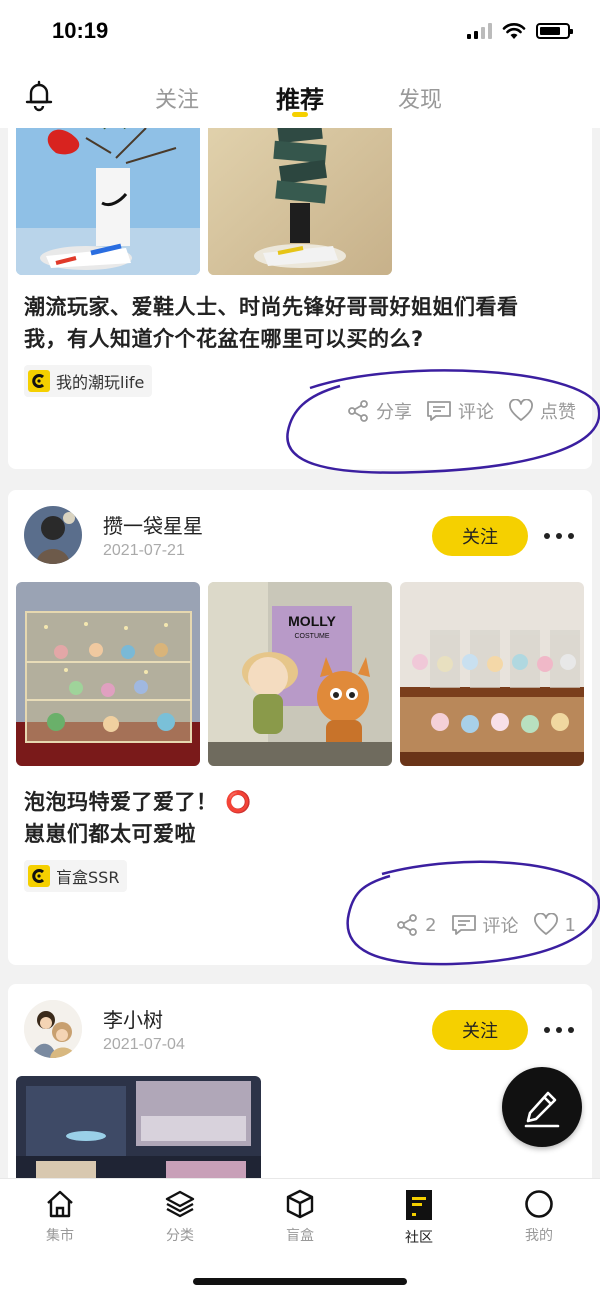 This screenshot has height=1299, width=600. Describe the element at coordinates (60, 1236) in the screenshot. I see `nav-label: 集市` at that location.